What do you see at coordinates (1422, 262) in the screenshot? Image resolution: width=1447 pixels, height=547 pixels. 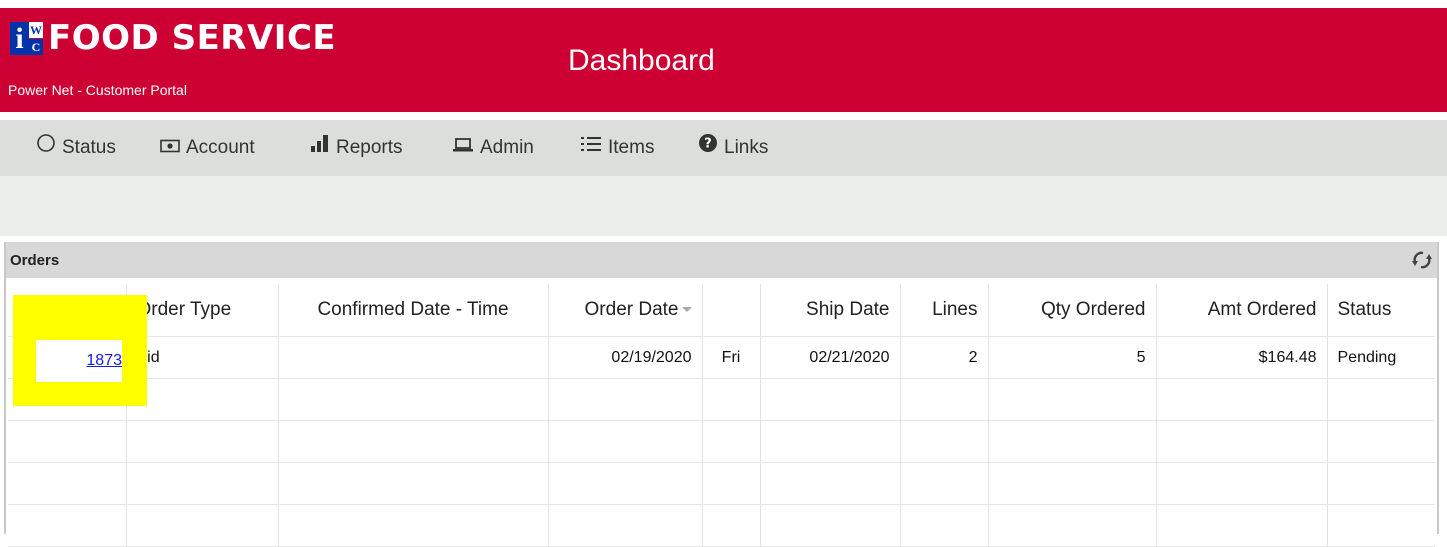 I see `refresh-icon` at bounding box center [1422, 262].